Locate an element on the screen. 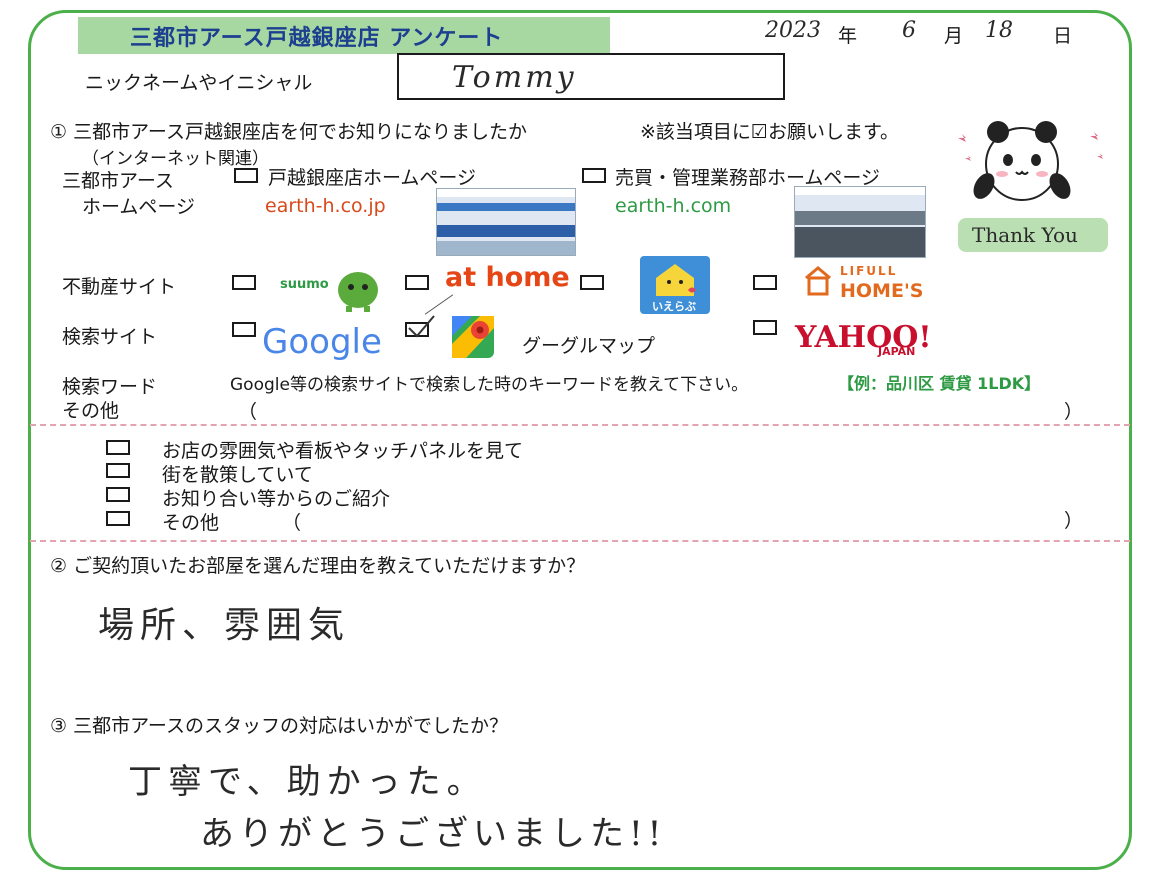 The width and height of the screenshot is (1166, 884). checkbox-homes is located at coordinates (765, 282).